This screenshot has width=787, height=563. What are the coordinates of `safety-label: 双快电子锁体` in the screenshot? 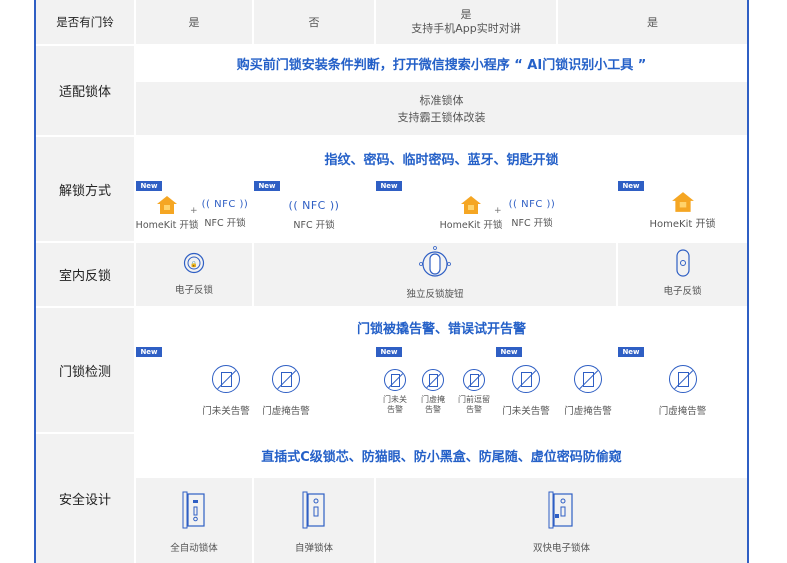 It's located at (561, 548).